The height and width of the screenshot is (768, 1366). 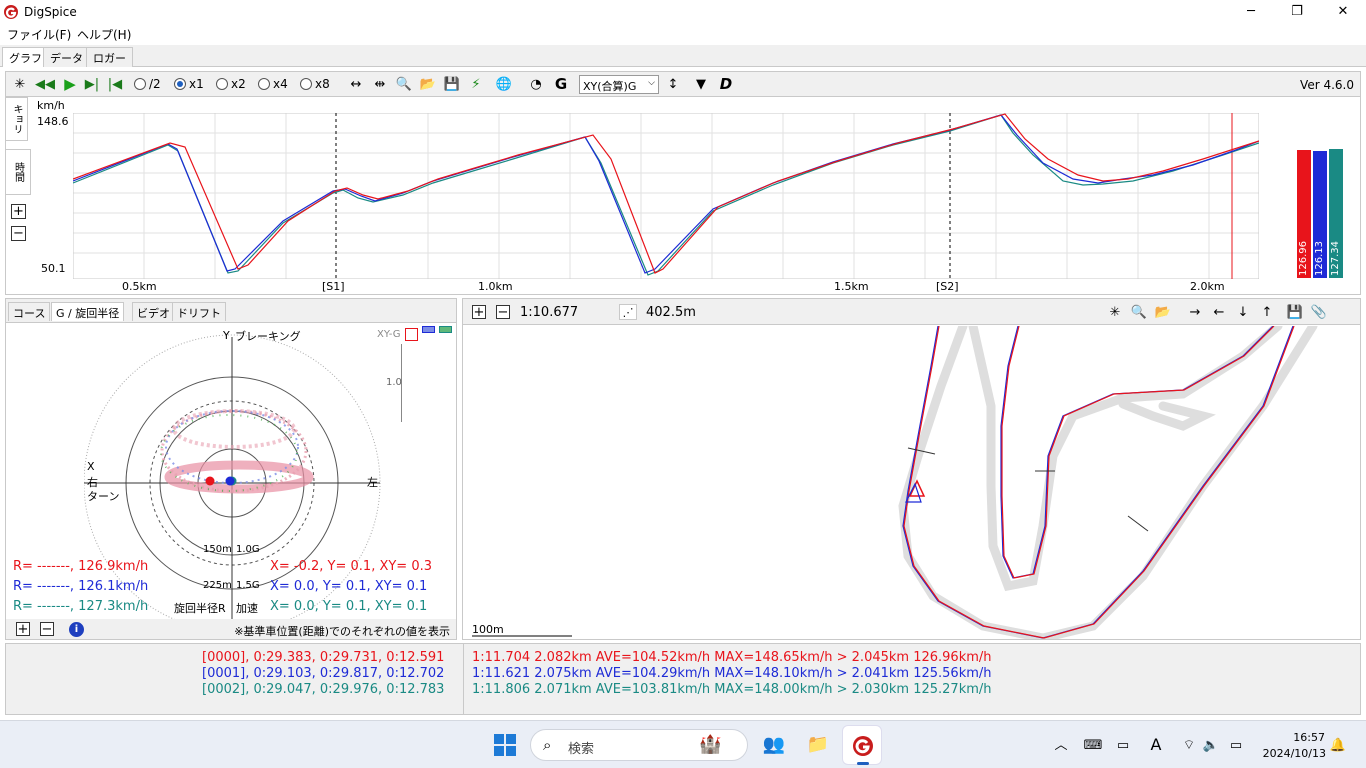 What do you see at coordinates (445, 329) in the screenshot?
I see `legend-teal-box` at bounding box center [445, 329].